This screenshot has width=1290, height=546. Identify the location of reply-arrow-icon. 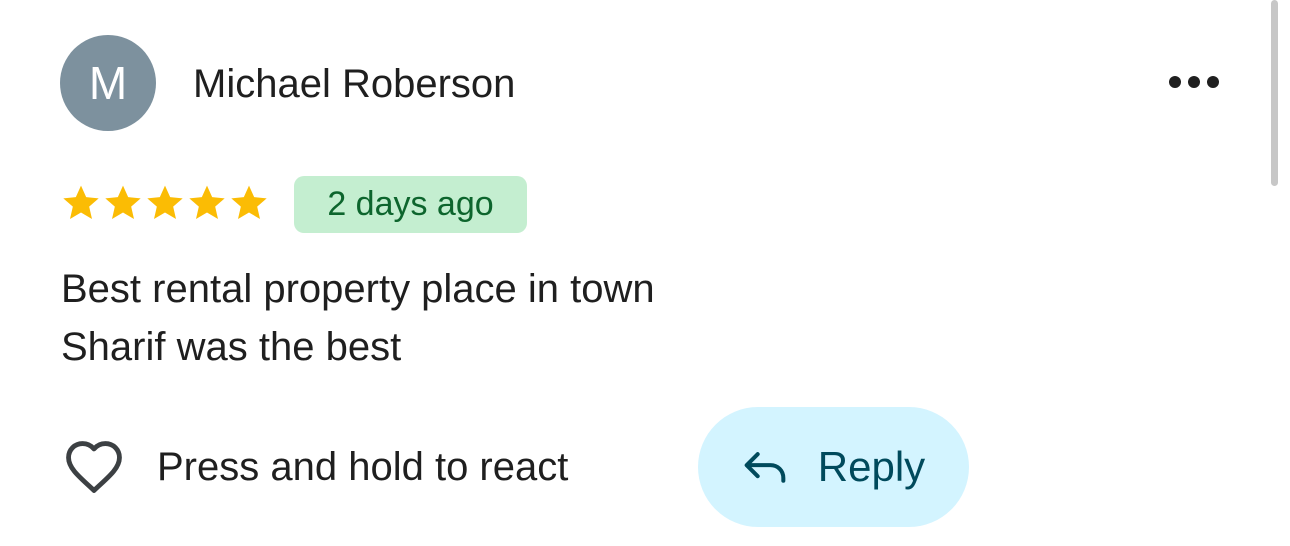
(765, 467).